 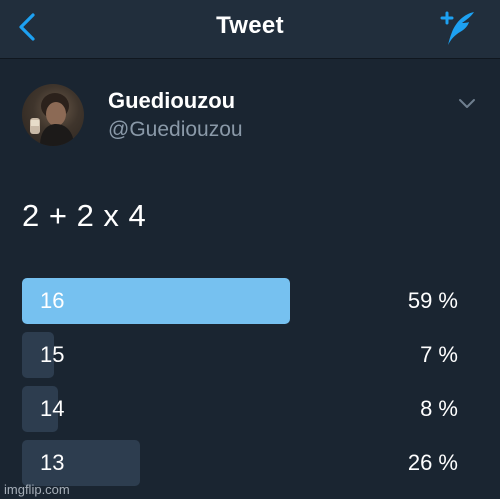 I want to click on poll-option-label: 13, so click(x=52, y=462).